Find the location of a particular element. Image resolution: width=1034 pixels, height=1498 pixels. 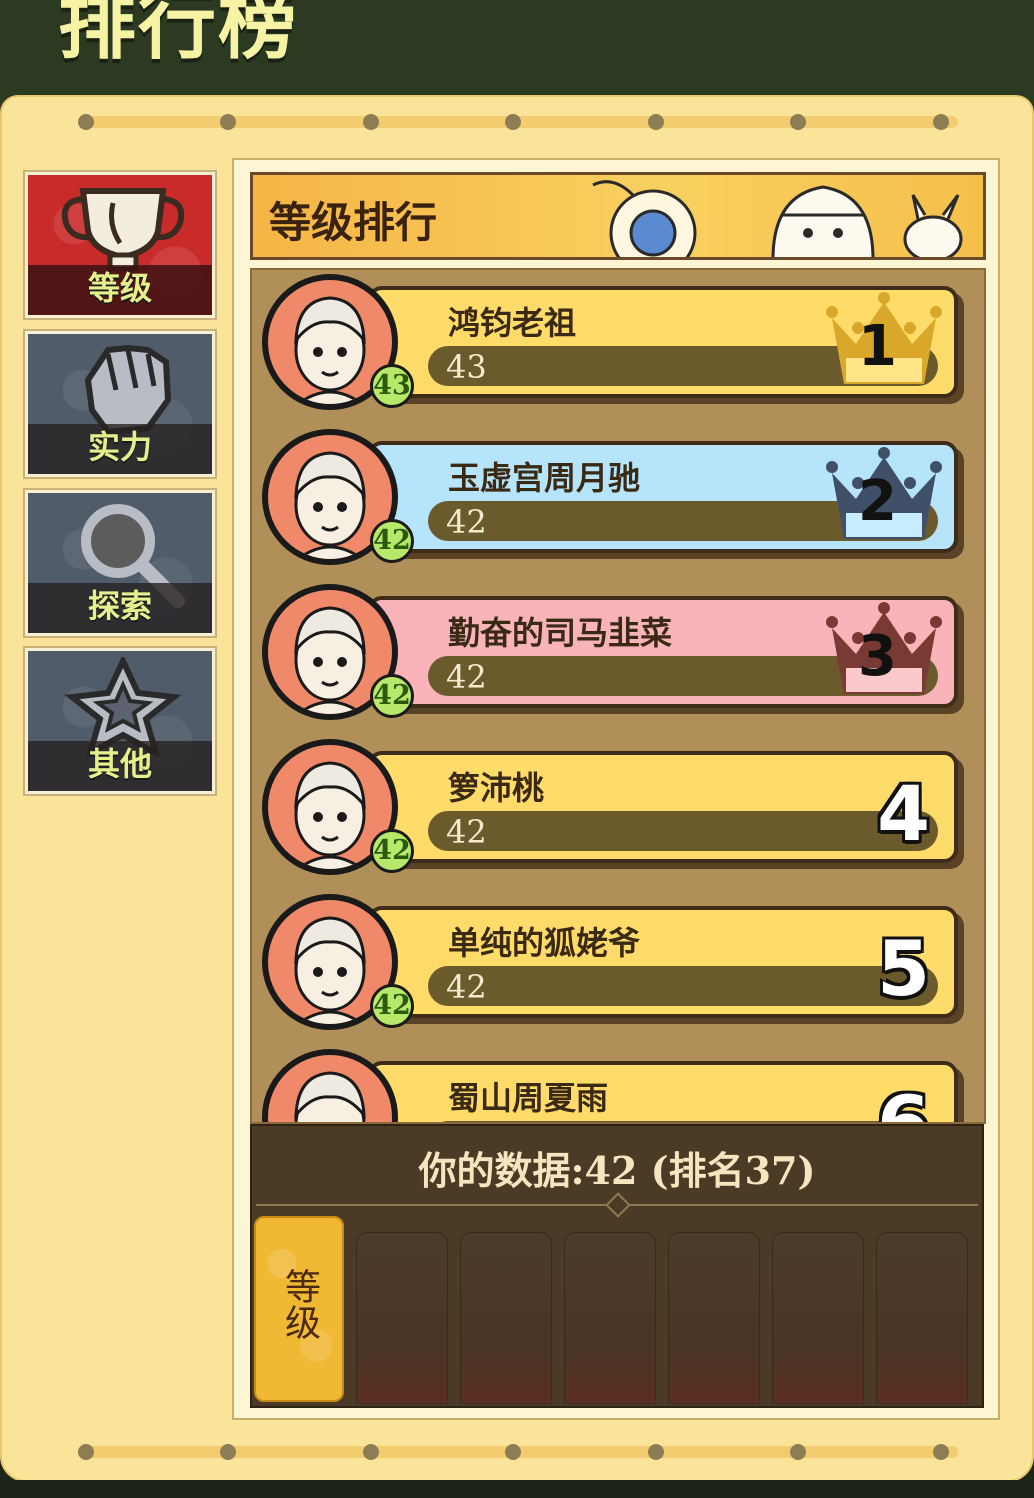

my-data-panel: 你的数据:42 (排名37) 等级 is located at coordinates (617, 1266).